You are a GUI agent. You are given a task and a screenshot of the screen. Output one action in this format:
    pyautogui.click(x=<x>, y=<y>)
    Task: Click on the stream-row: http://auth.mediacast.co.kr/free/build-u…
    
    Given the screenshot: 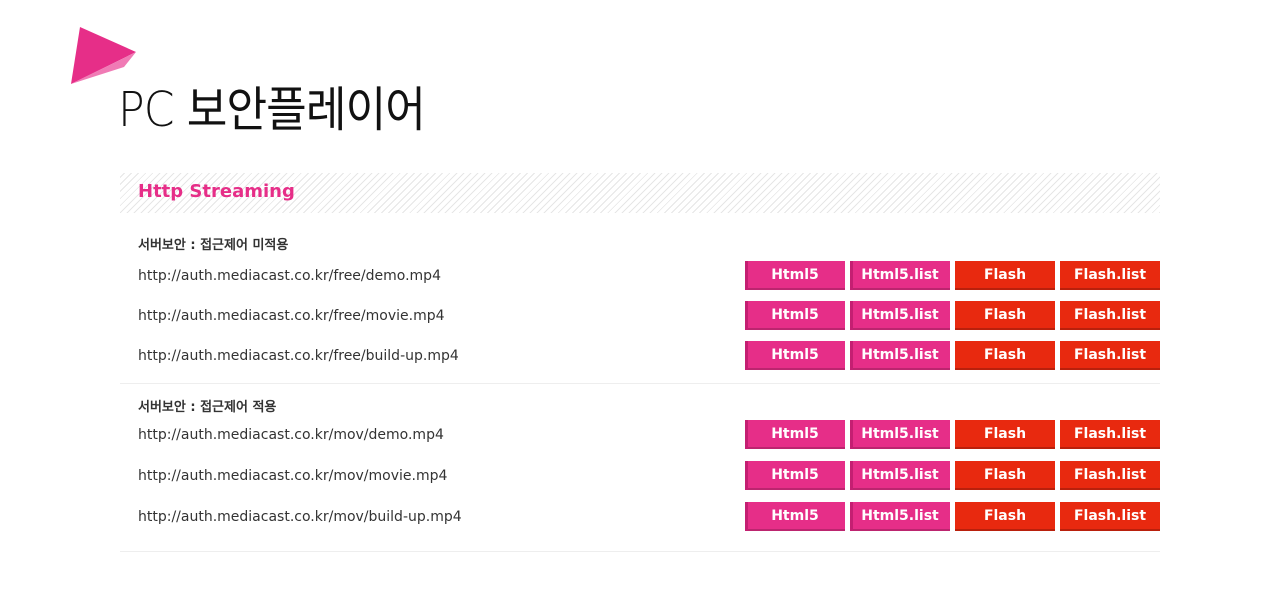 What is the action you would take?
    pyautogui.click(x=640, y=356)
    